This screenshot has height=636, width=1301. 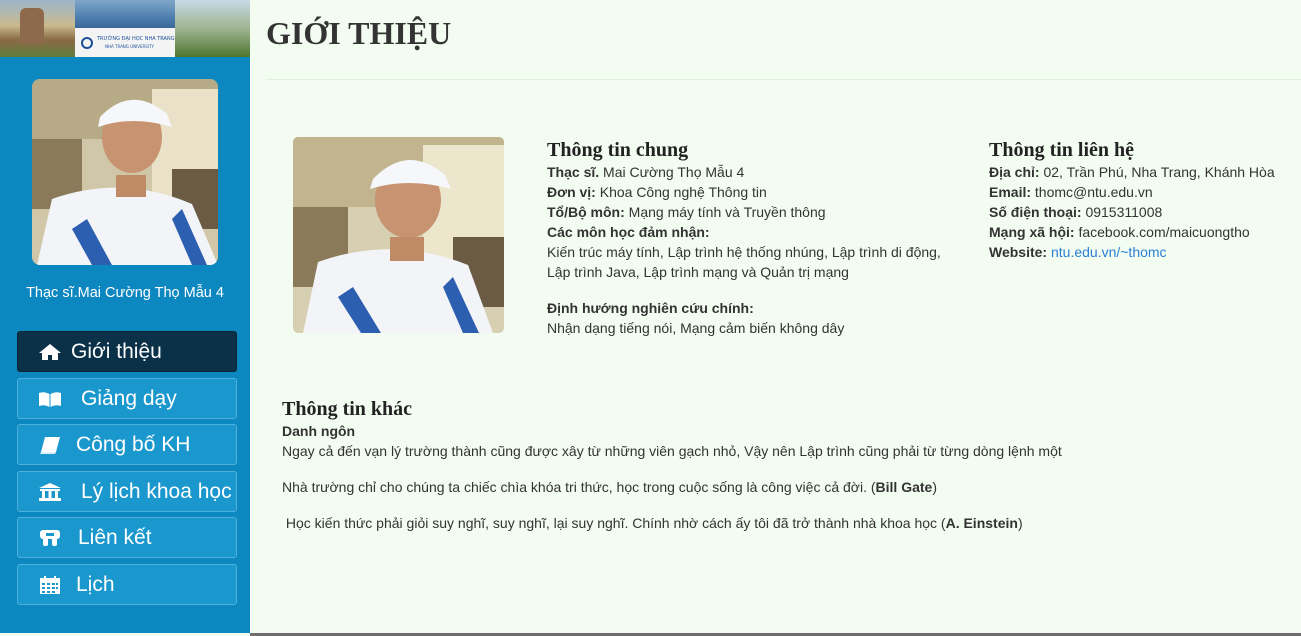 I want to click on profile-photo, so click(x=398, y=235).